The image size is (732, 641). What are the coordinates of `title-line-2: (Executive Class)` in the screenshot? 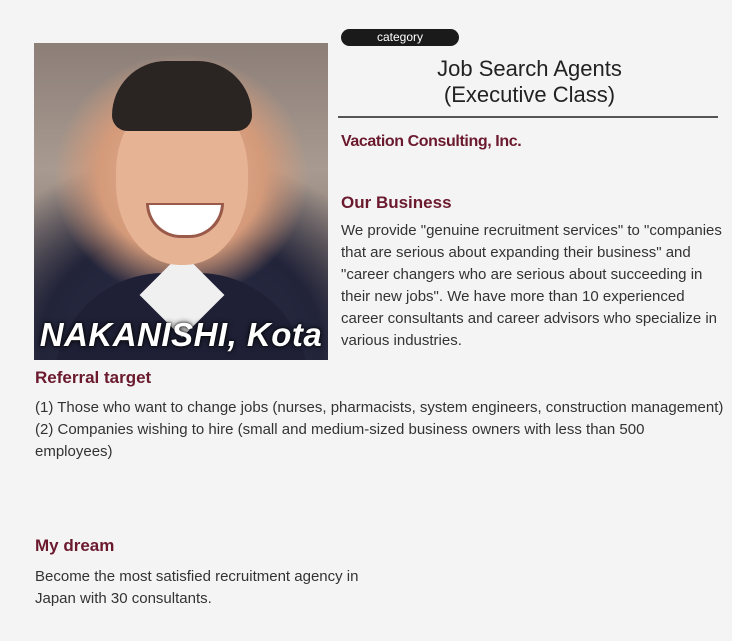 It's located at (529, 94).